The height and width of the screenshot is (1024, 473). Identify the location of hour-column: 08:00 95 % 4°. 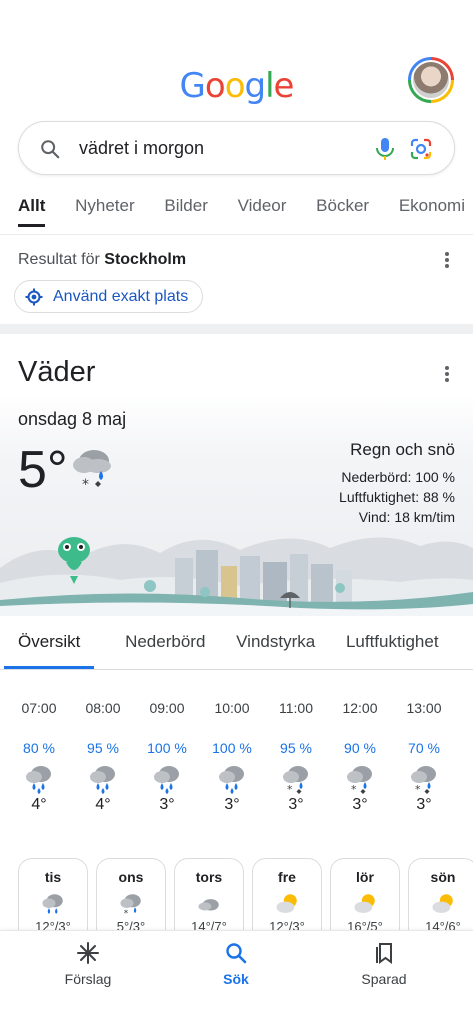
(103, 757).